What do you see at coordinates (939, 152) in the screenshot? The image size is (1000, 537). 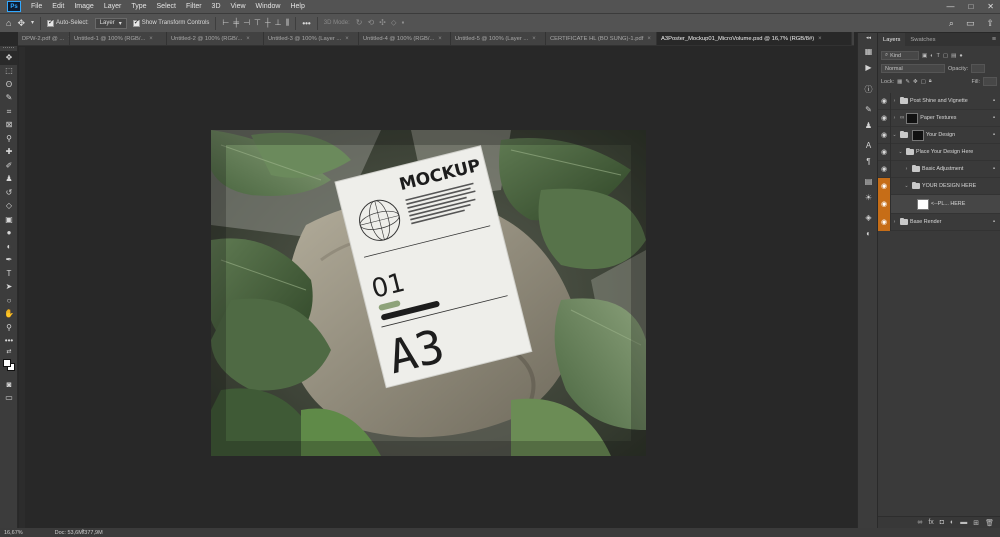 I see `layer-row: ◉ ⌄ Place Your Design Here` at bounding box center [939, 152].